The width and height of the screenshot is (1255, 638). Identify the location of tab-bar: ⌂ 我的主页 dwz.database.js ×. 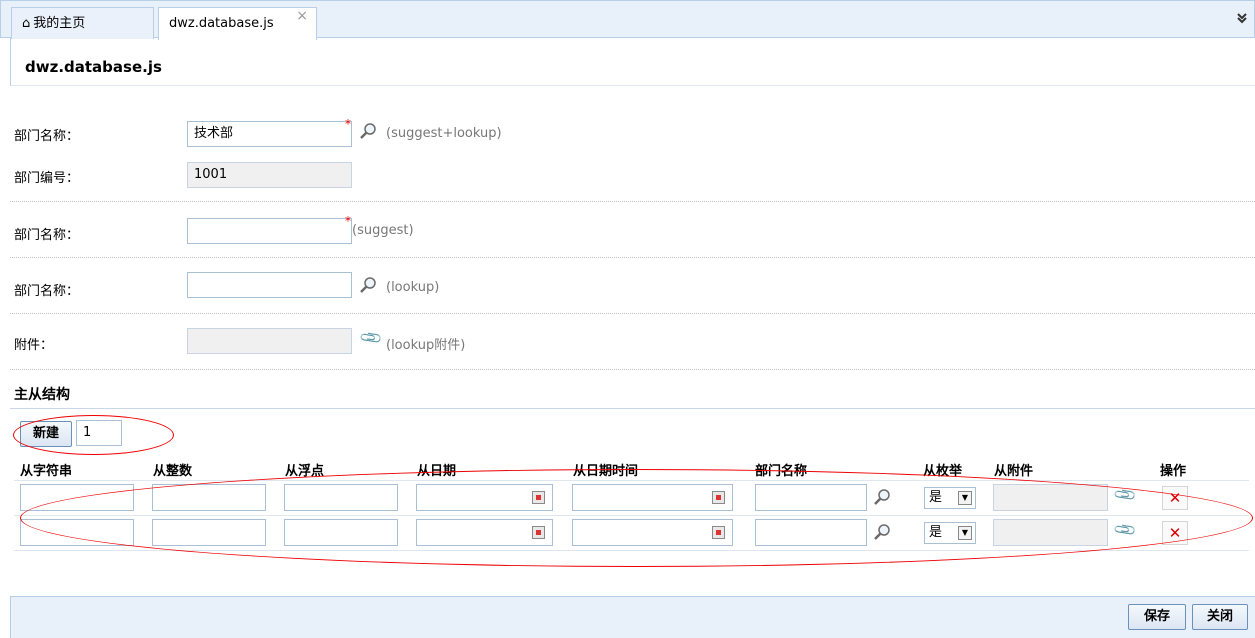
(627, 20).